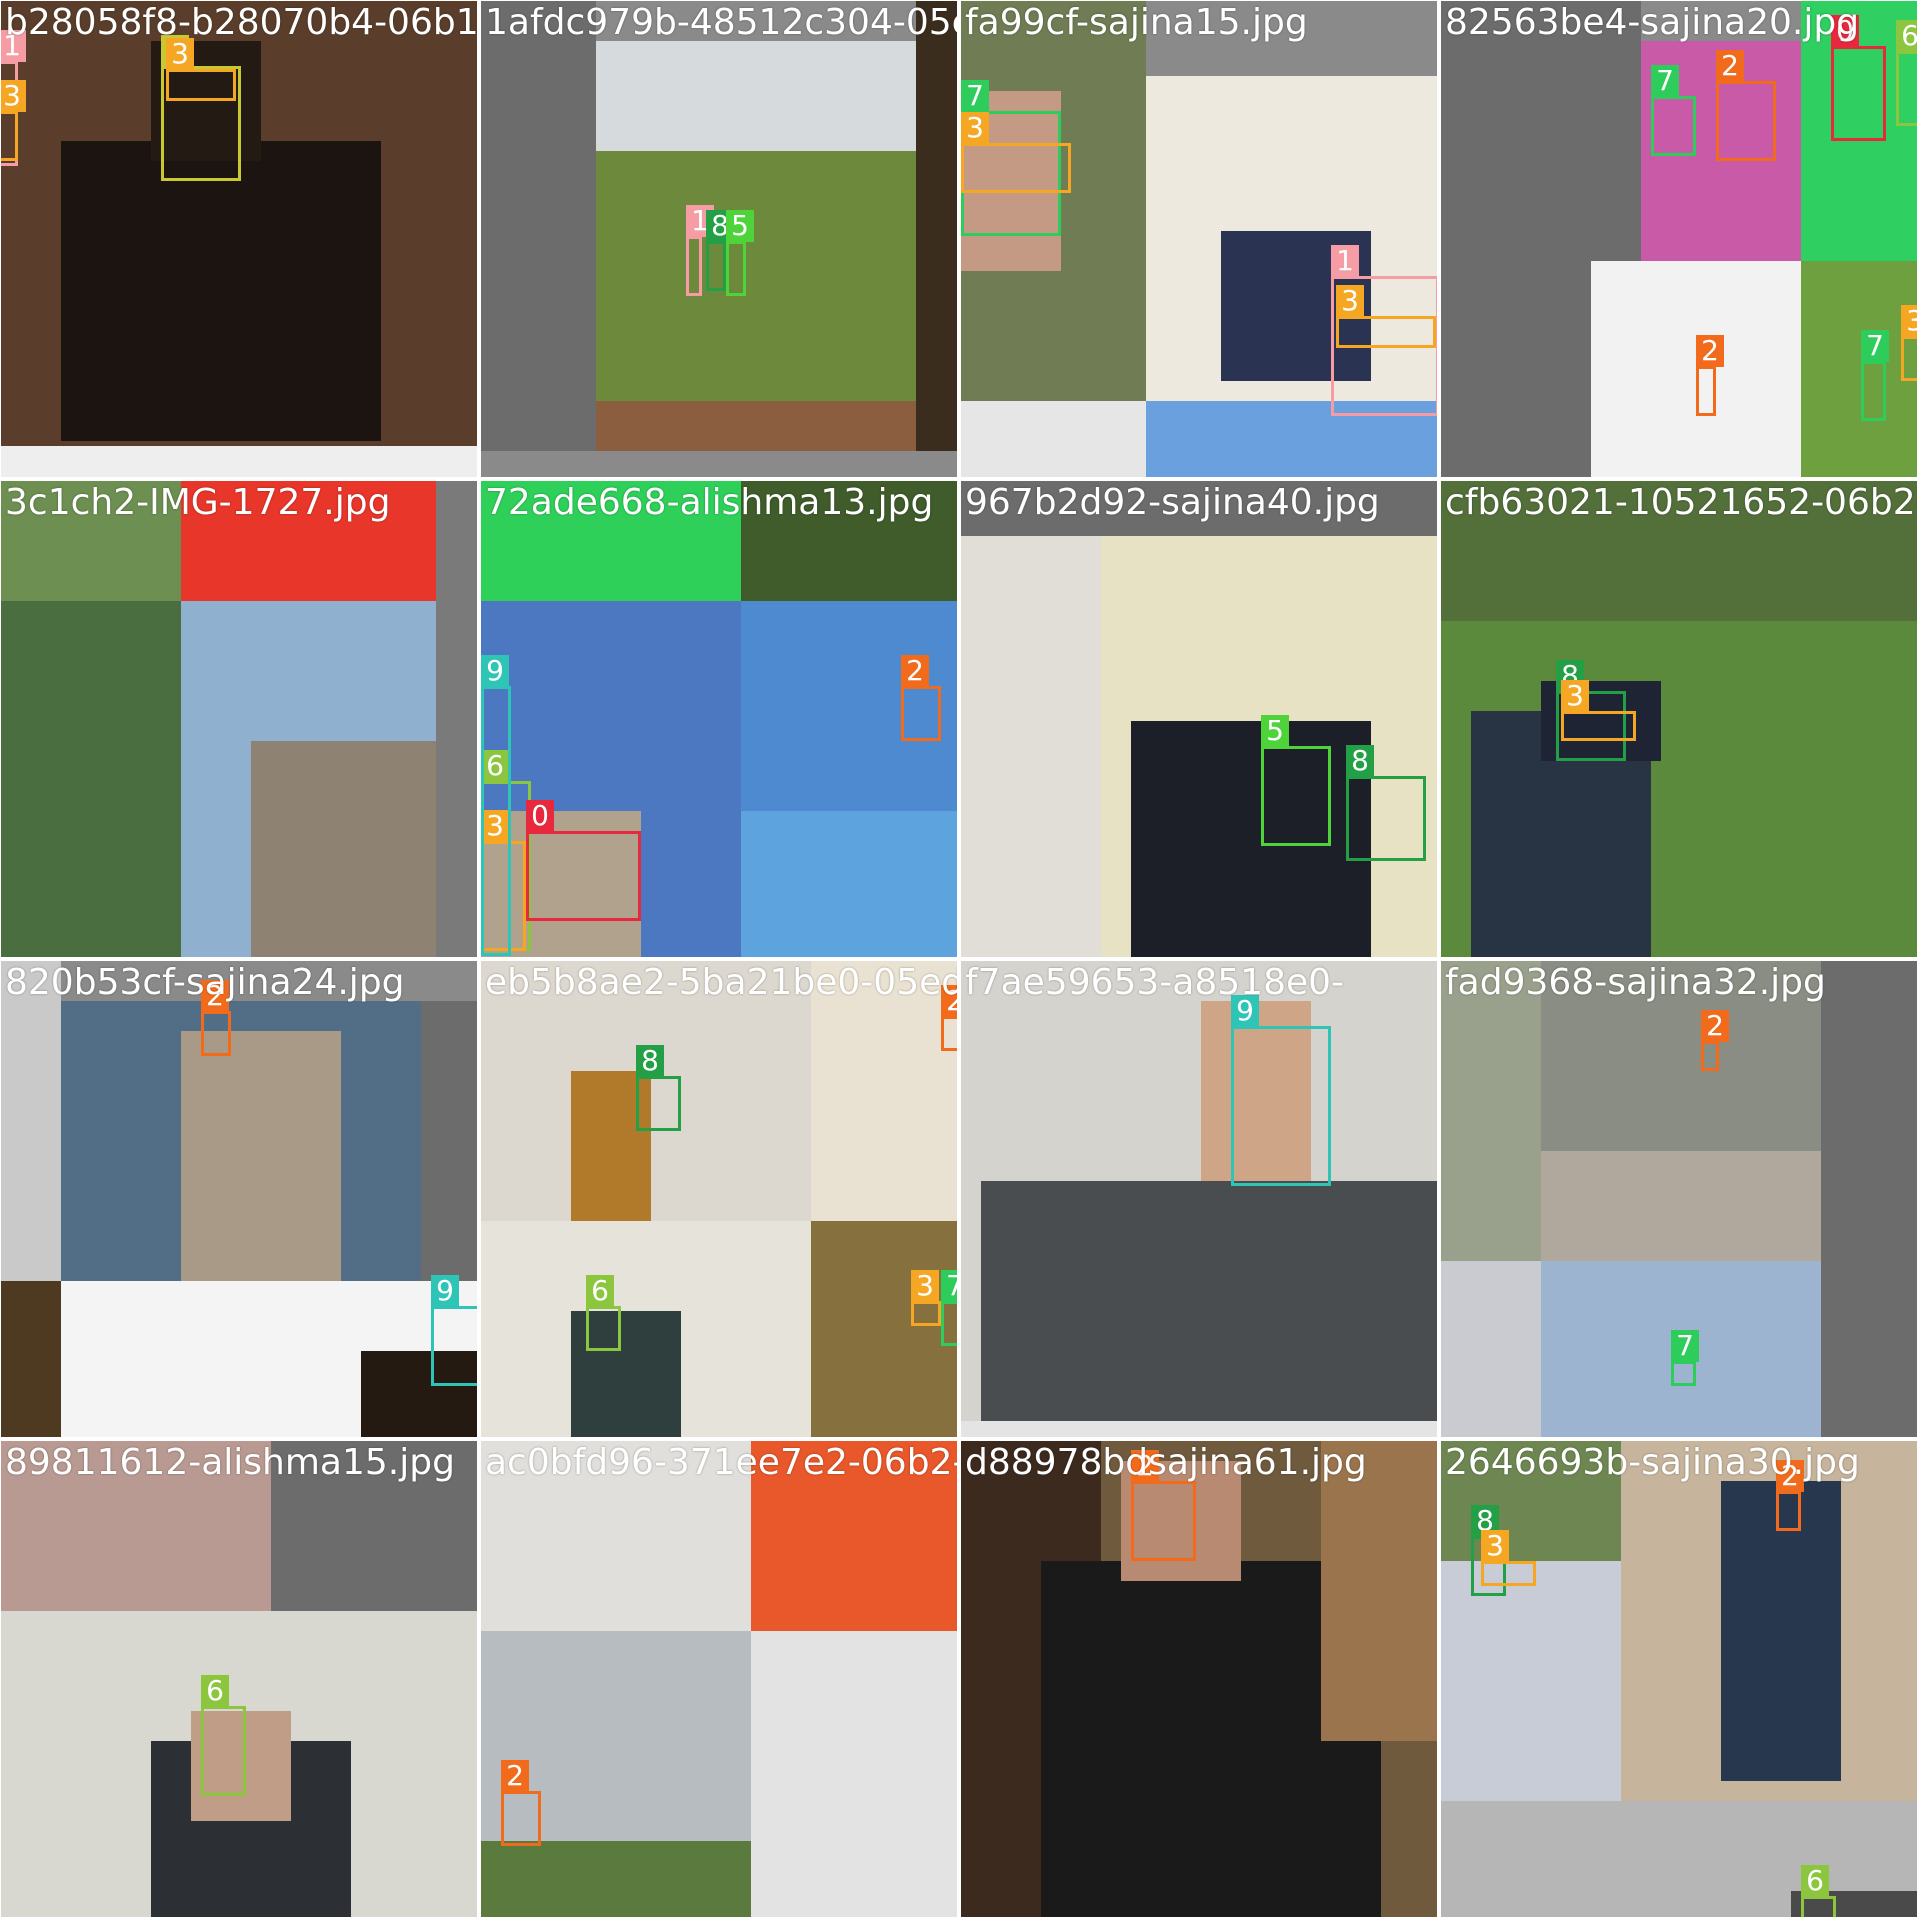 Image resolution: width=1920 pixels, height=1920 pixels. I want to click on mosaic-tile: 82563be4-sajina20.jpg7206273, so click(1679, 239).